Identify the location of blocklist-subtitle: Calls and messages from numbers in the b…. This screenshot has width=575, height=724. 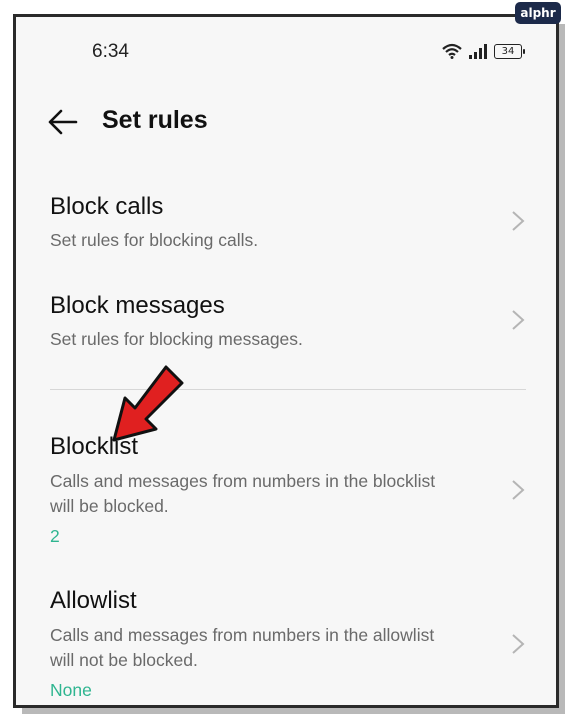
(265, 494).